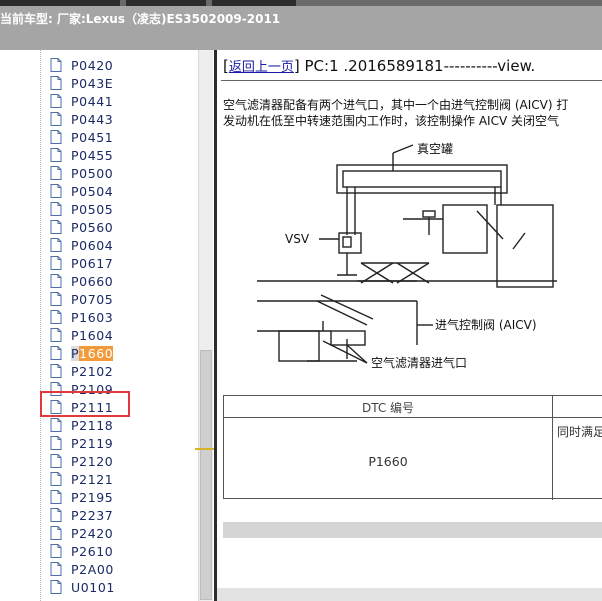 The width and height of the screenshot is (602, 601). Describe the element at coordinates (92, 245) in the screenshot. I see `tree-item-label: P0604` at that location.